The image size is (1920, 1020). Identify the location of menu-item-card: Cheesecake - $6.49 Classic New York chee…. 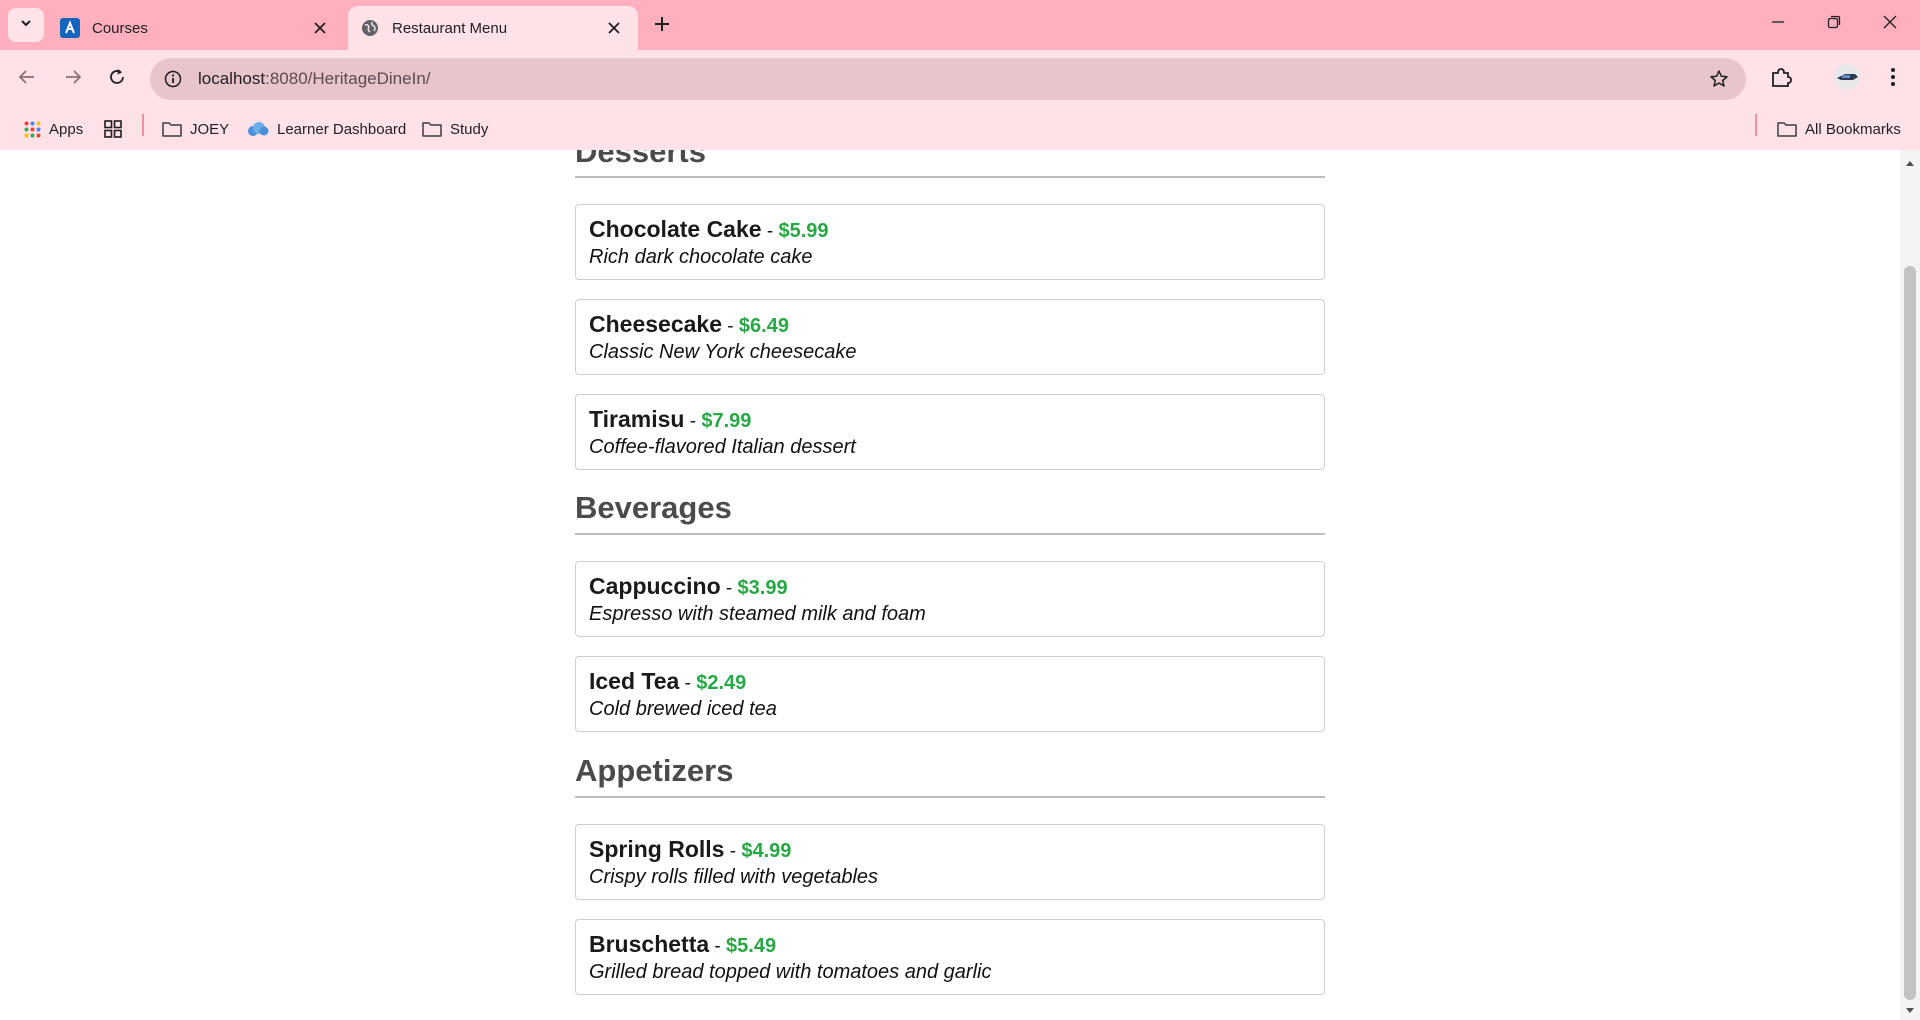
(950, 337).